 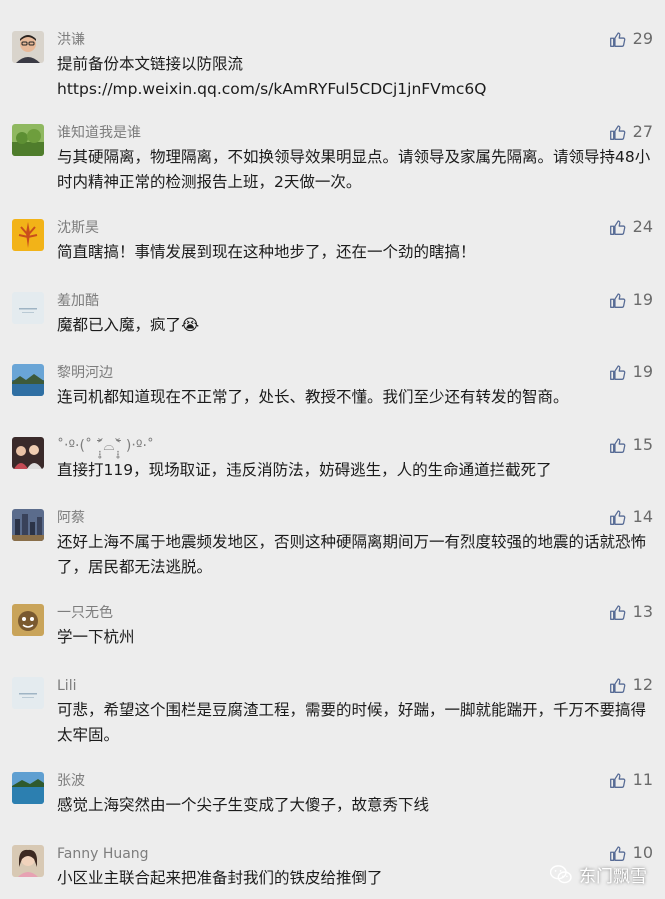 What do you see at coordinates (67, 686) in the screenshot?
I see `comment-author: Lili` at bounding box center [67, 686].